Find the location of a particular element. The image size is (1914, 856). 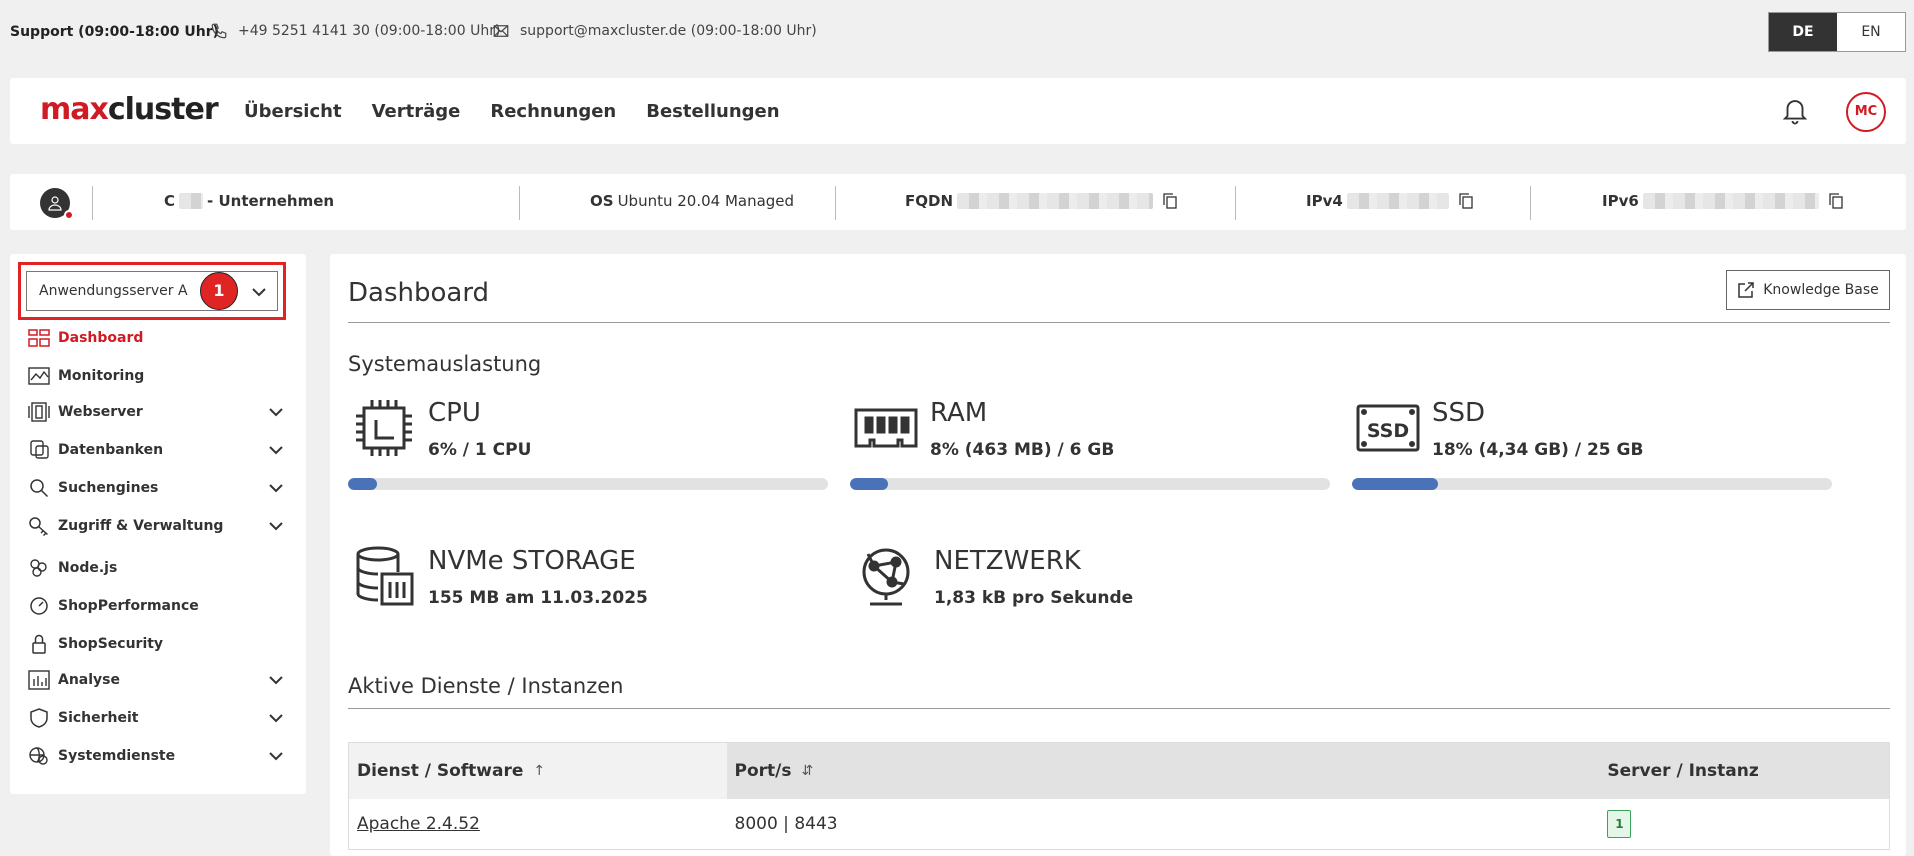

maxcluster-logo: maxcluster is located at coordinates (129, 109).